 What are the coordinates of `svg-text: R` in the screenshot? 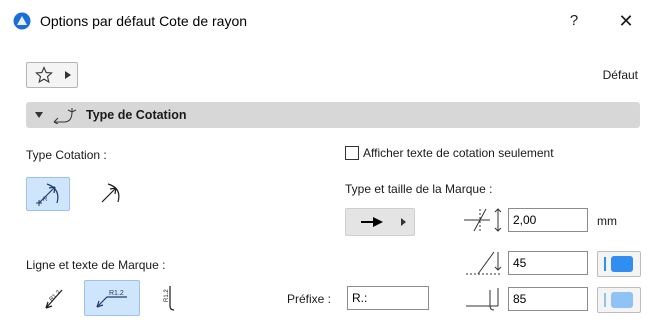 It's located at (45, 200).